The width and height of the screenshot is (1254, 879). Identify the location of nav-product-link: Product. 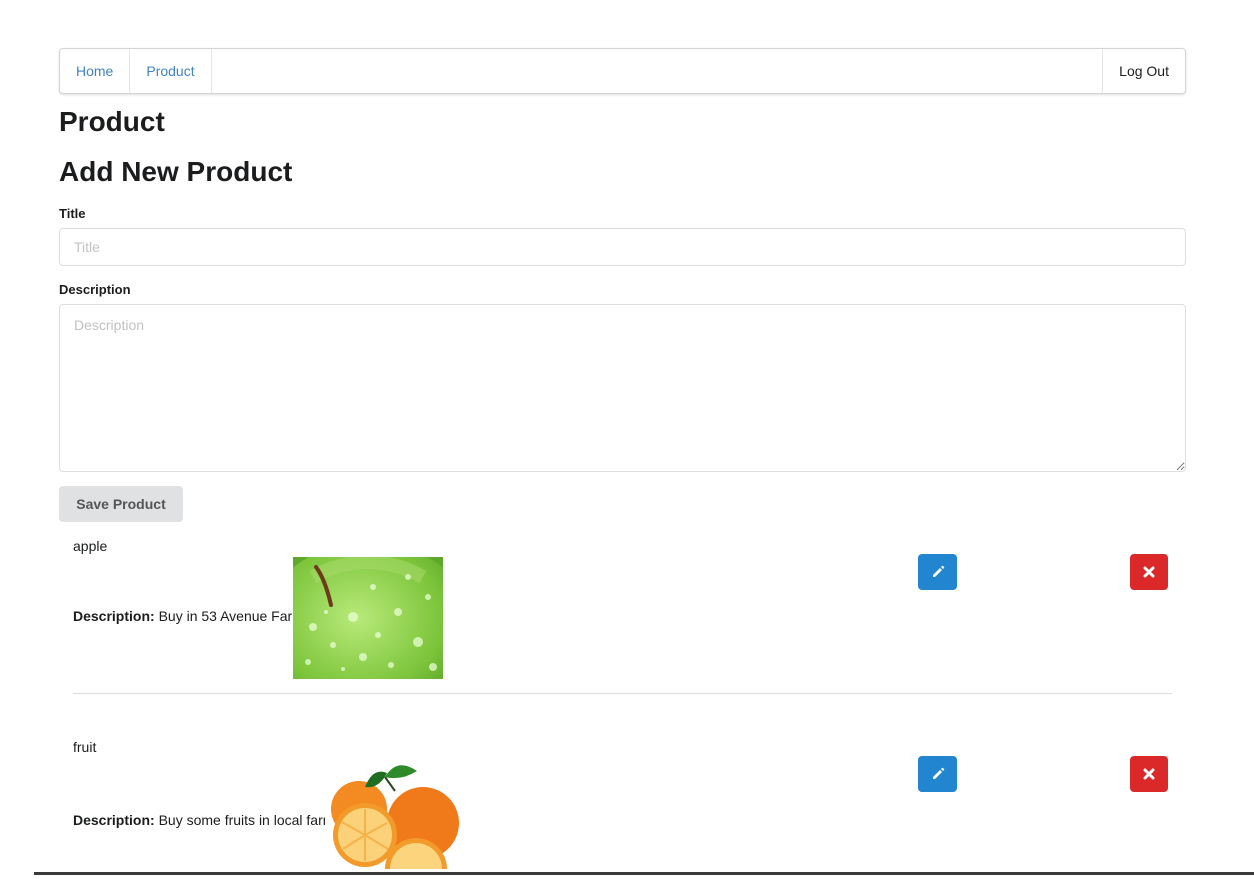
(171, 71).